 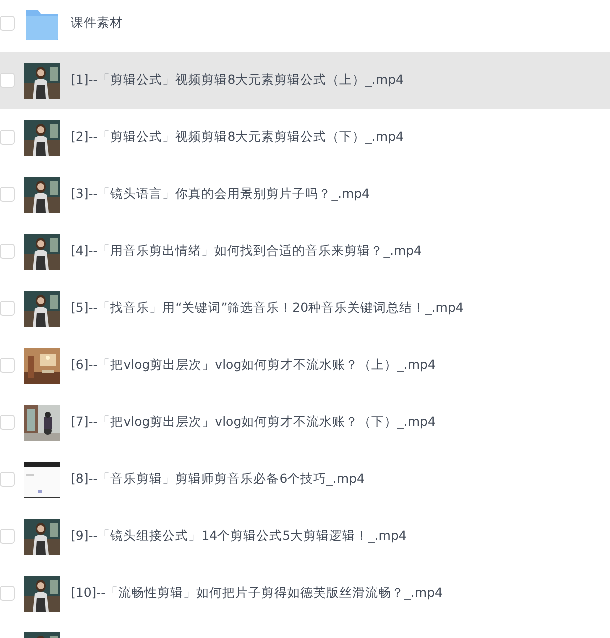 I want to click on file-name: [1]--「剪辑公式」视频剪辑8大元素剪辑公式（上）_.mp4, so click(x=237, y=80).